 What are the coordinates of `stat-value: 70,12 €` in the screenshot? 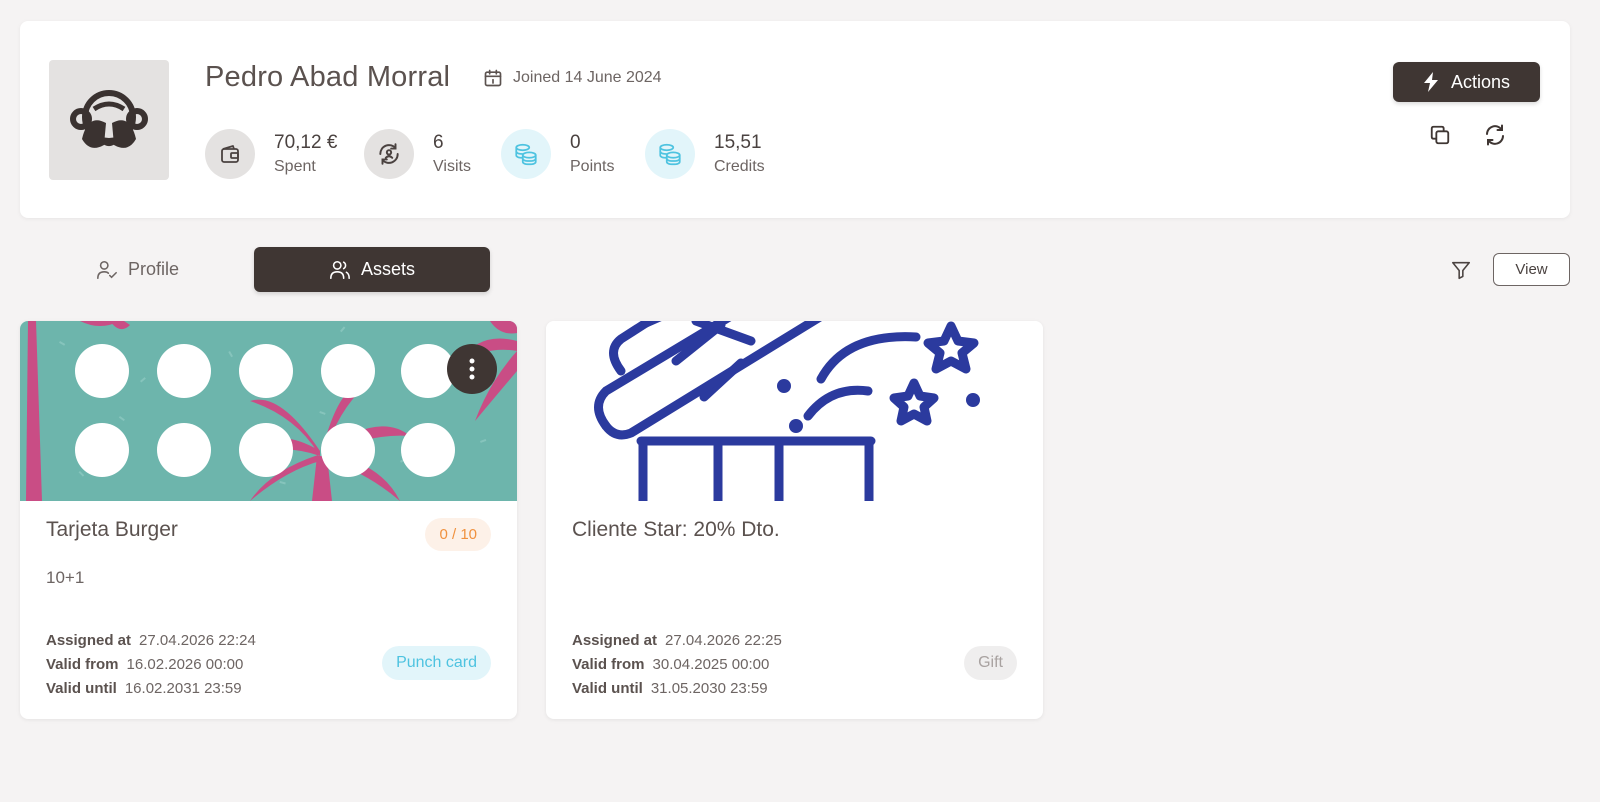 It's located at (306, 142).